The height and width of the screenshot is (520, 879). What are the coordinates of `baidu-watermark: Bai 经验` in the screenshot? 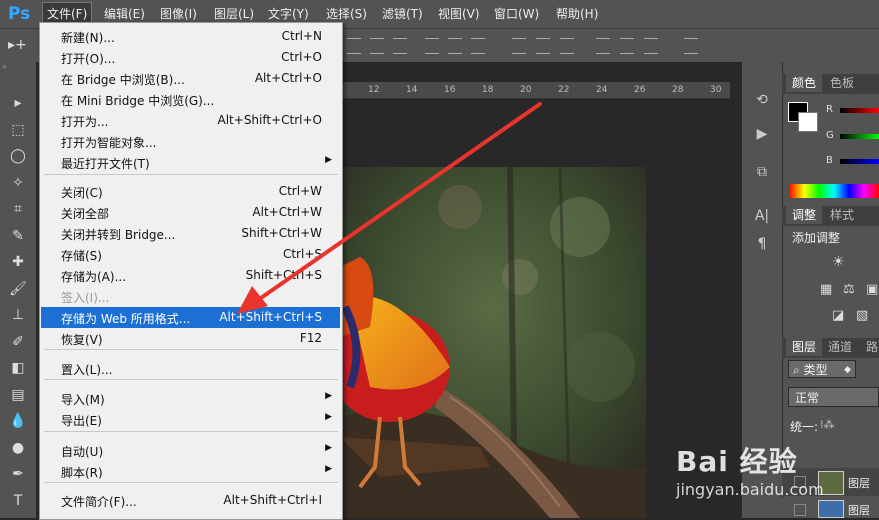 It's located at (737, 461).